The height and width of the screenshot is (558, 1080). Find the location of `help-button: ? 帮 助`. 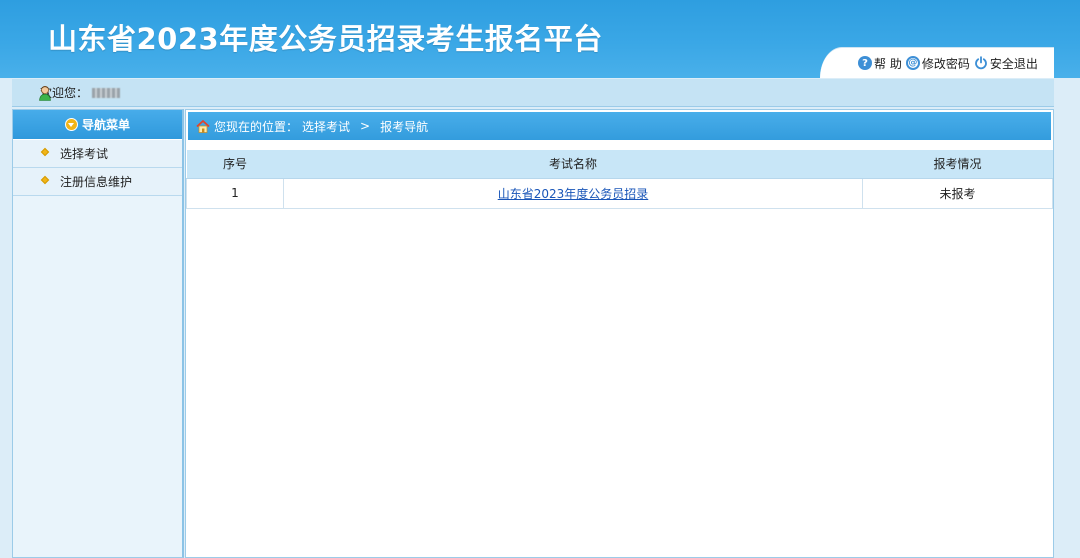

help-button: ? 帮 助 is located at coordinates (880, 63).